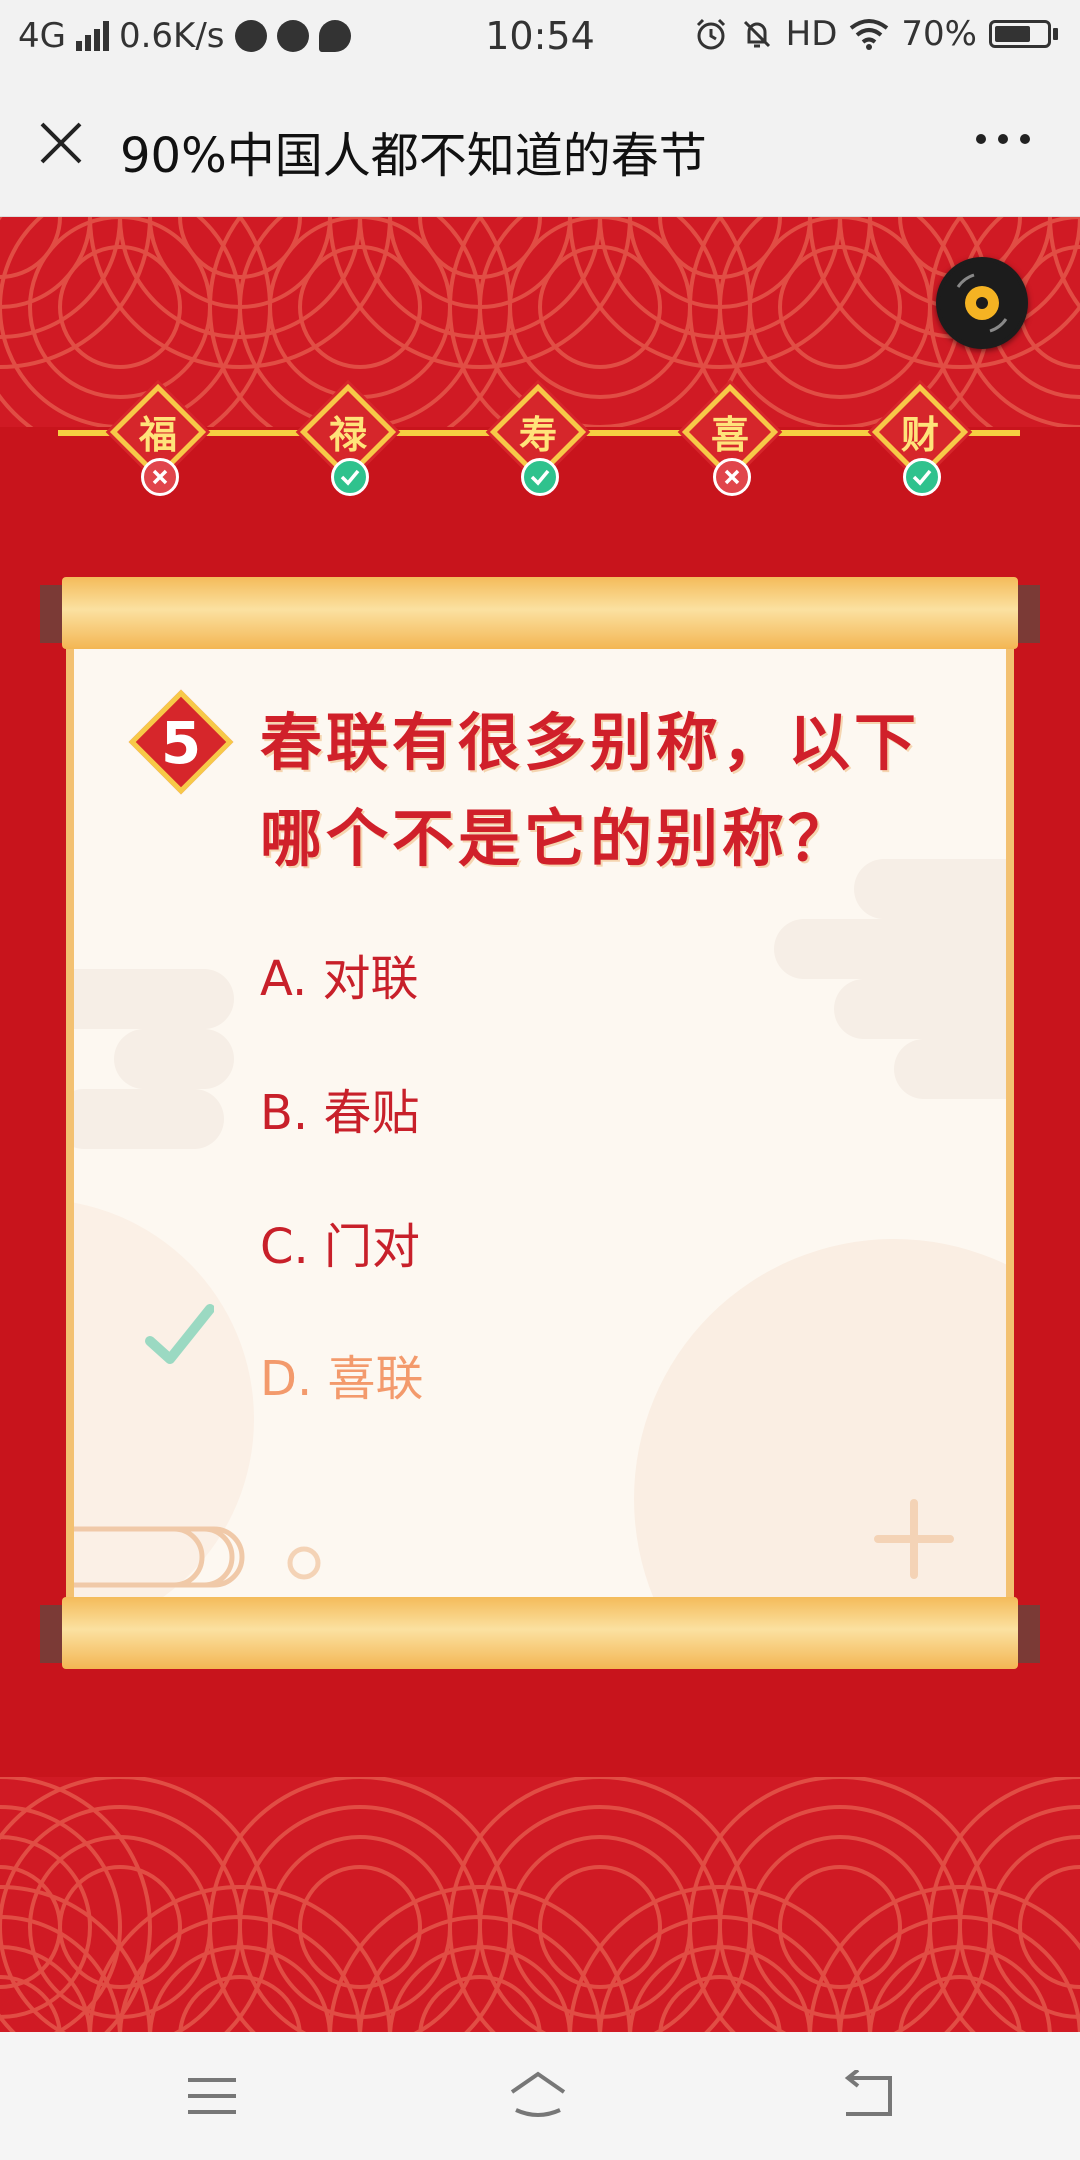 The height and width of the screenshot is (2160, 1080). What do you see at coordinates (540, 36) in the screenshot?
I see `status-bar: 4G 0.6K/s 10:54 HD 70%` at bounding box center [540, 36].